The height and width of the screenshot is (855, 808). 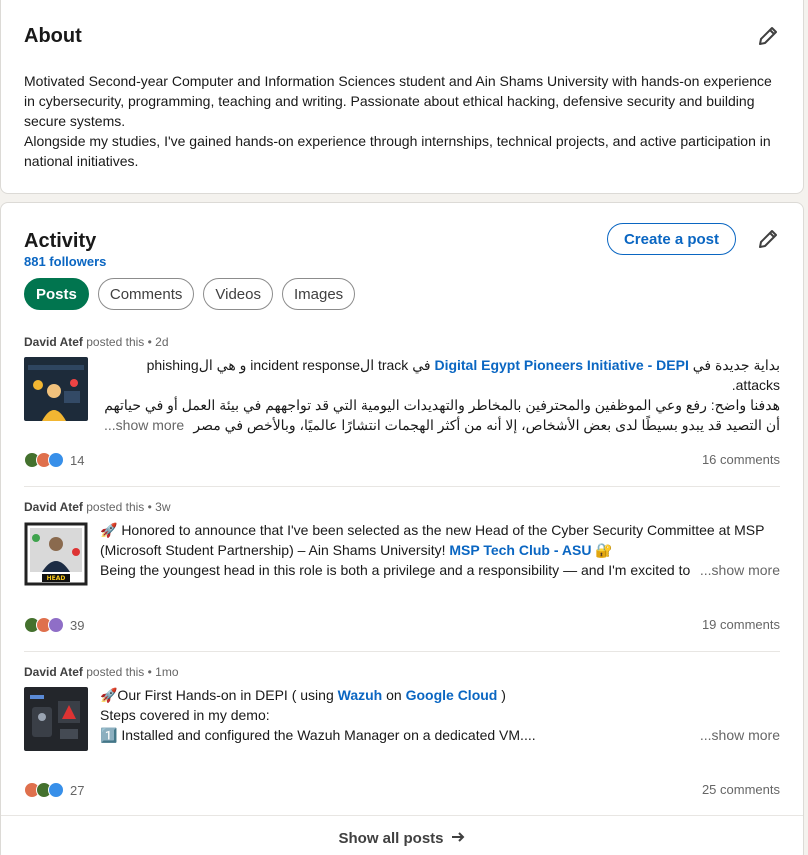 What do you see at coordinates (741, 624) in the screenshot?
I see `comments-count-link: 19 comments` at bounding box center [741, 624].